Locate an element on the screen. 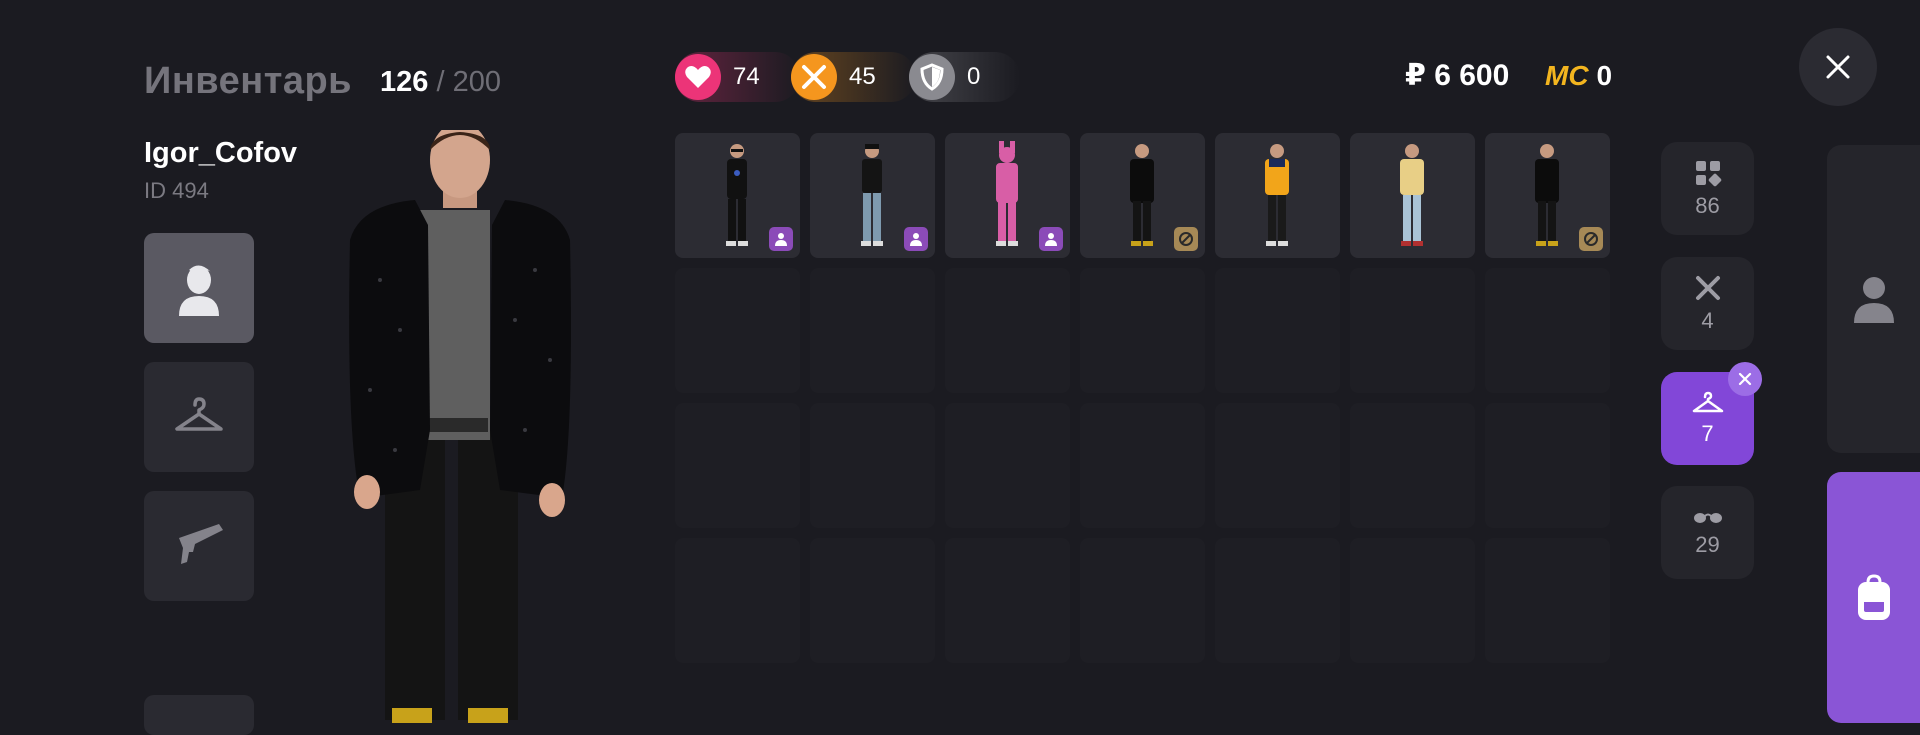 This screenshot has width=1920, height=735. inventory-used: 126 is located at coordinates (404, 82).